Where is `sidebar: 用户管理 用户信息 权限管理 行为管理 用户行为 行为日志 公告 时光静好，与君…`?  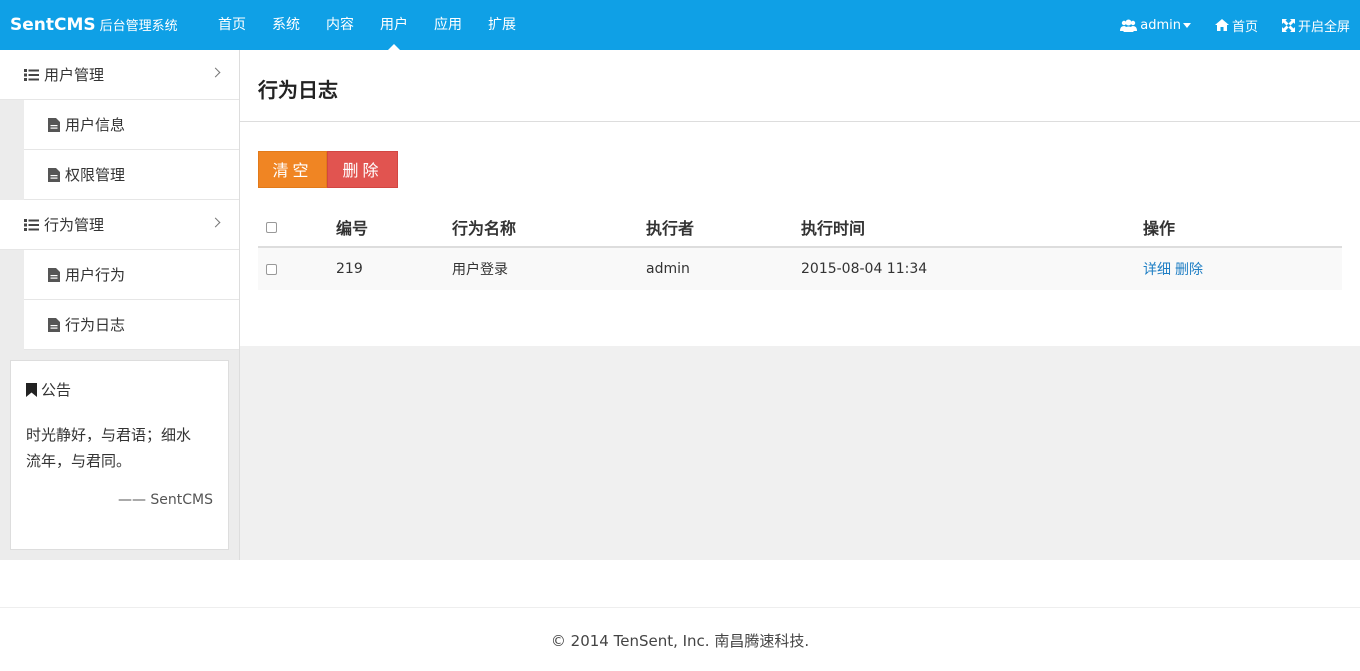
sidebar: 用户管理 用户信息 权限管理 行为管理 用户行为 行为日志 公告 时光静好，与君… is located at coordinates (120, 305).